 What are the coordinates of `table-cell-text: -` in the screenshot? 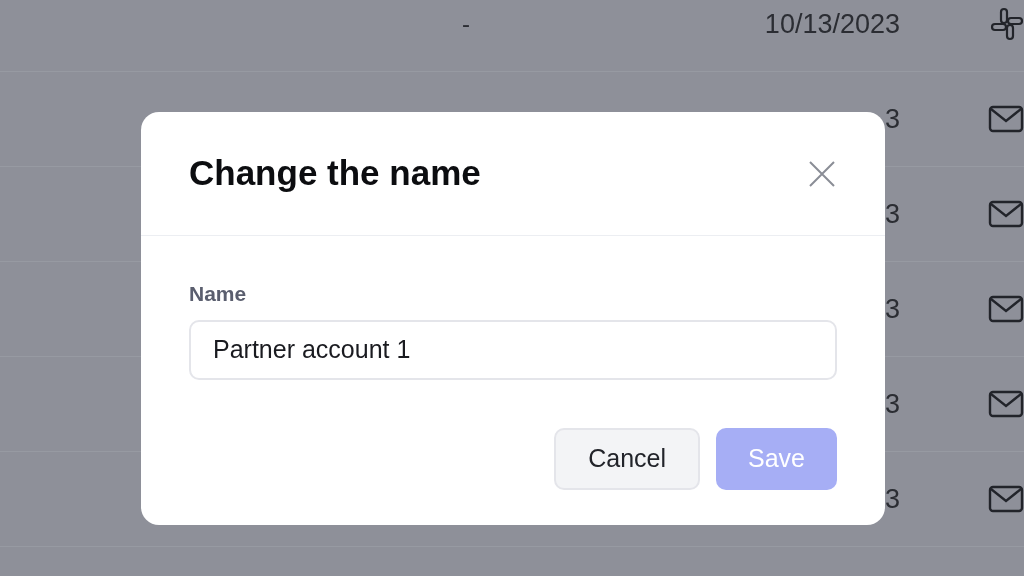 It's located at (466, 24).